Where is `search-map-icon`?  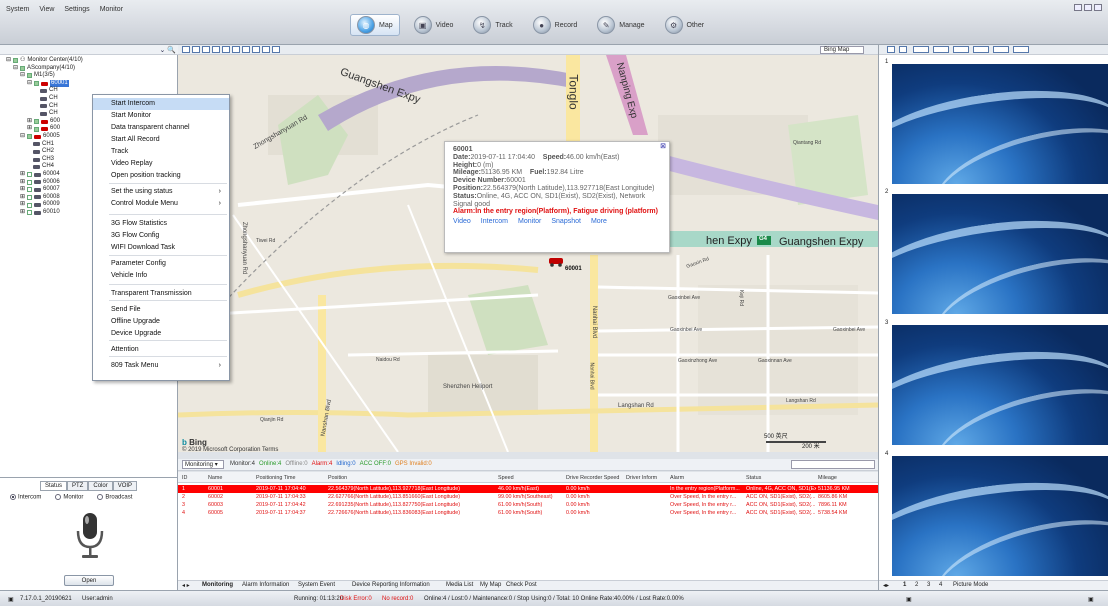
search-map-icon is located at coordinates (256, 49).